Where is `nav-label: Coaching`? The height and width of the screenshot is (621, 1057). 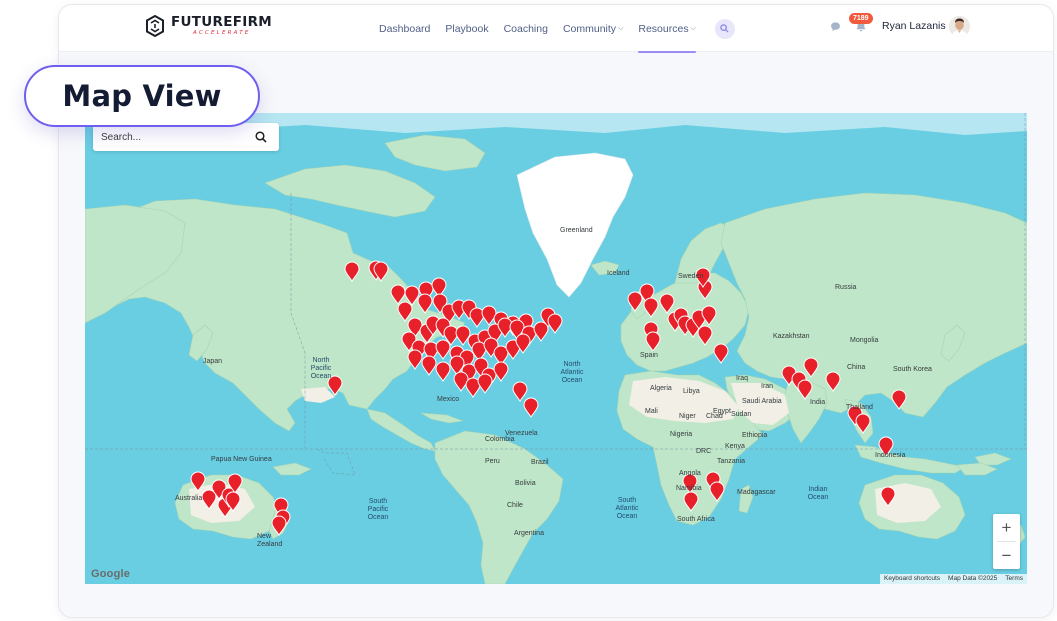 nav-label: Coaching is located at coordinates (525, 28).